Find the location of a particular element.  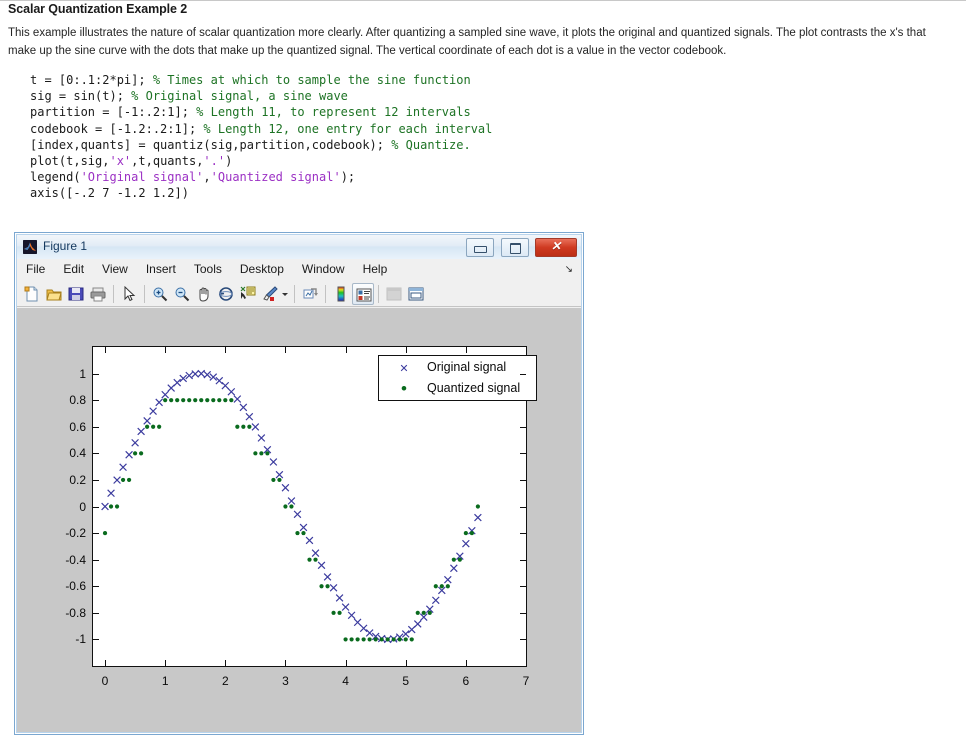

rotate-3d-icon is located at coordinates (226, 294).